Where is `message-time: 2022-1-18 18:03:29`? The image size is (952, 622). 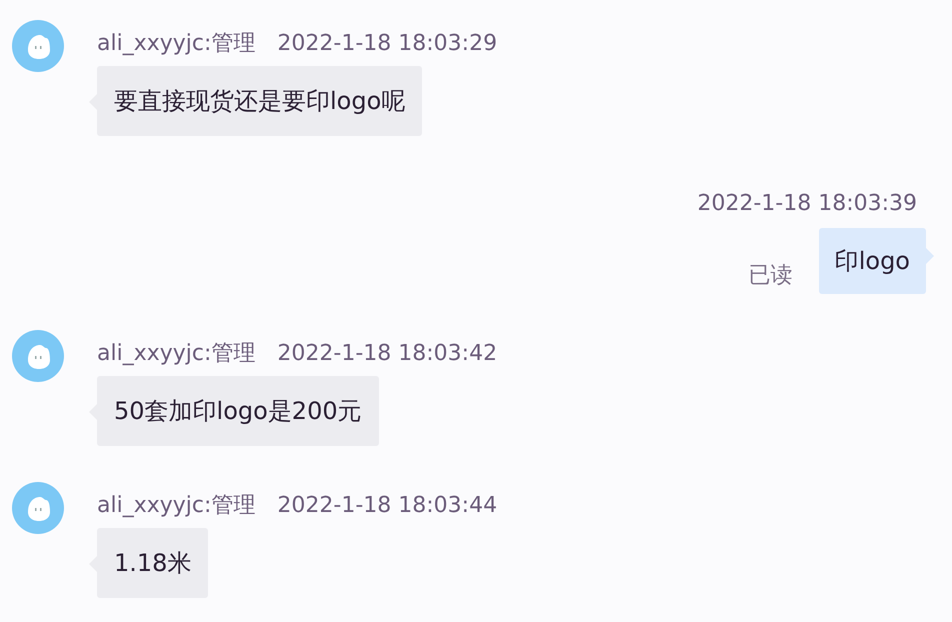
message-time: 2022-1-18 18:03:29 is located at coordinates (387, 44).